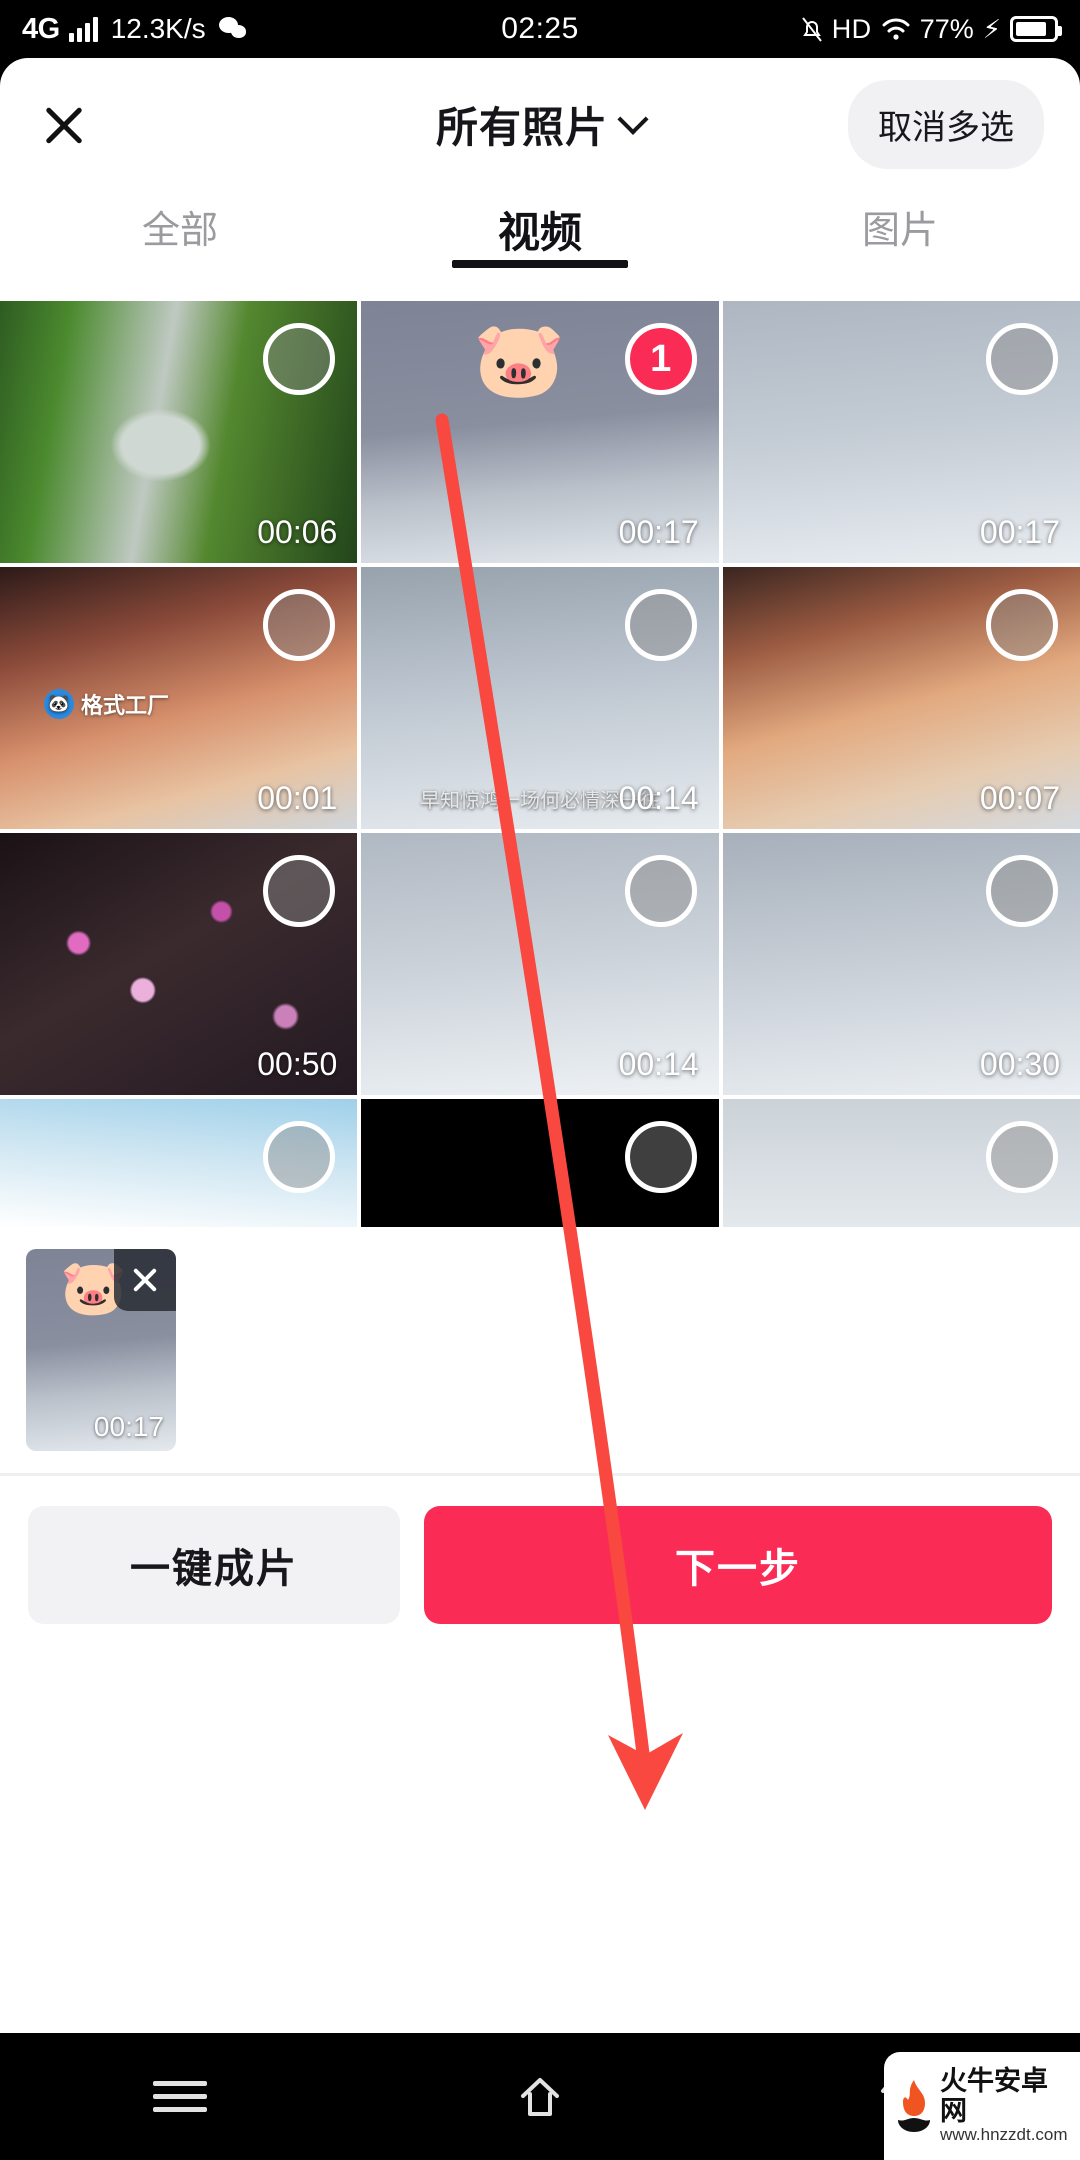  Describe the element at coordinates (991, 29) in the screenshot. I see `bolt-icon: ⚡` at that location.